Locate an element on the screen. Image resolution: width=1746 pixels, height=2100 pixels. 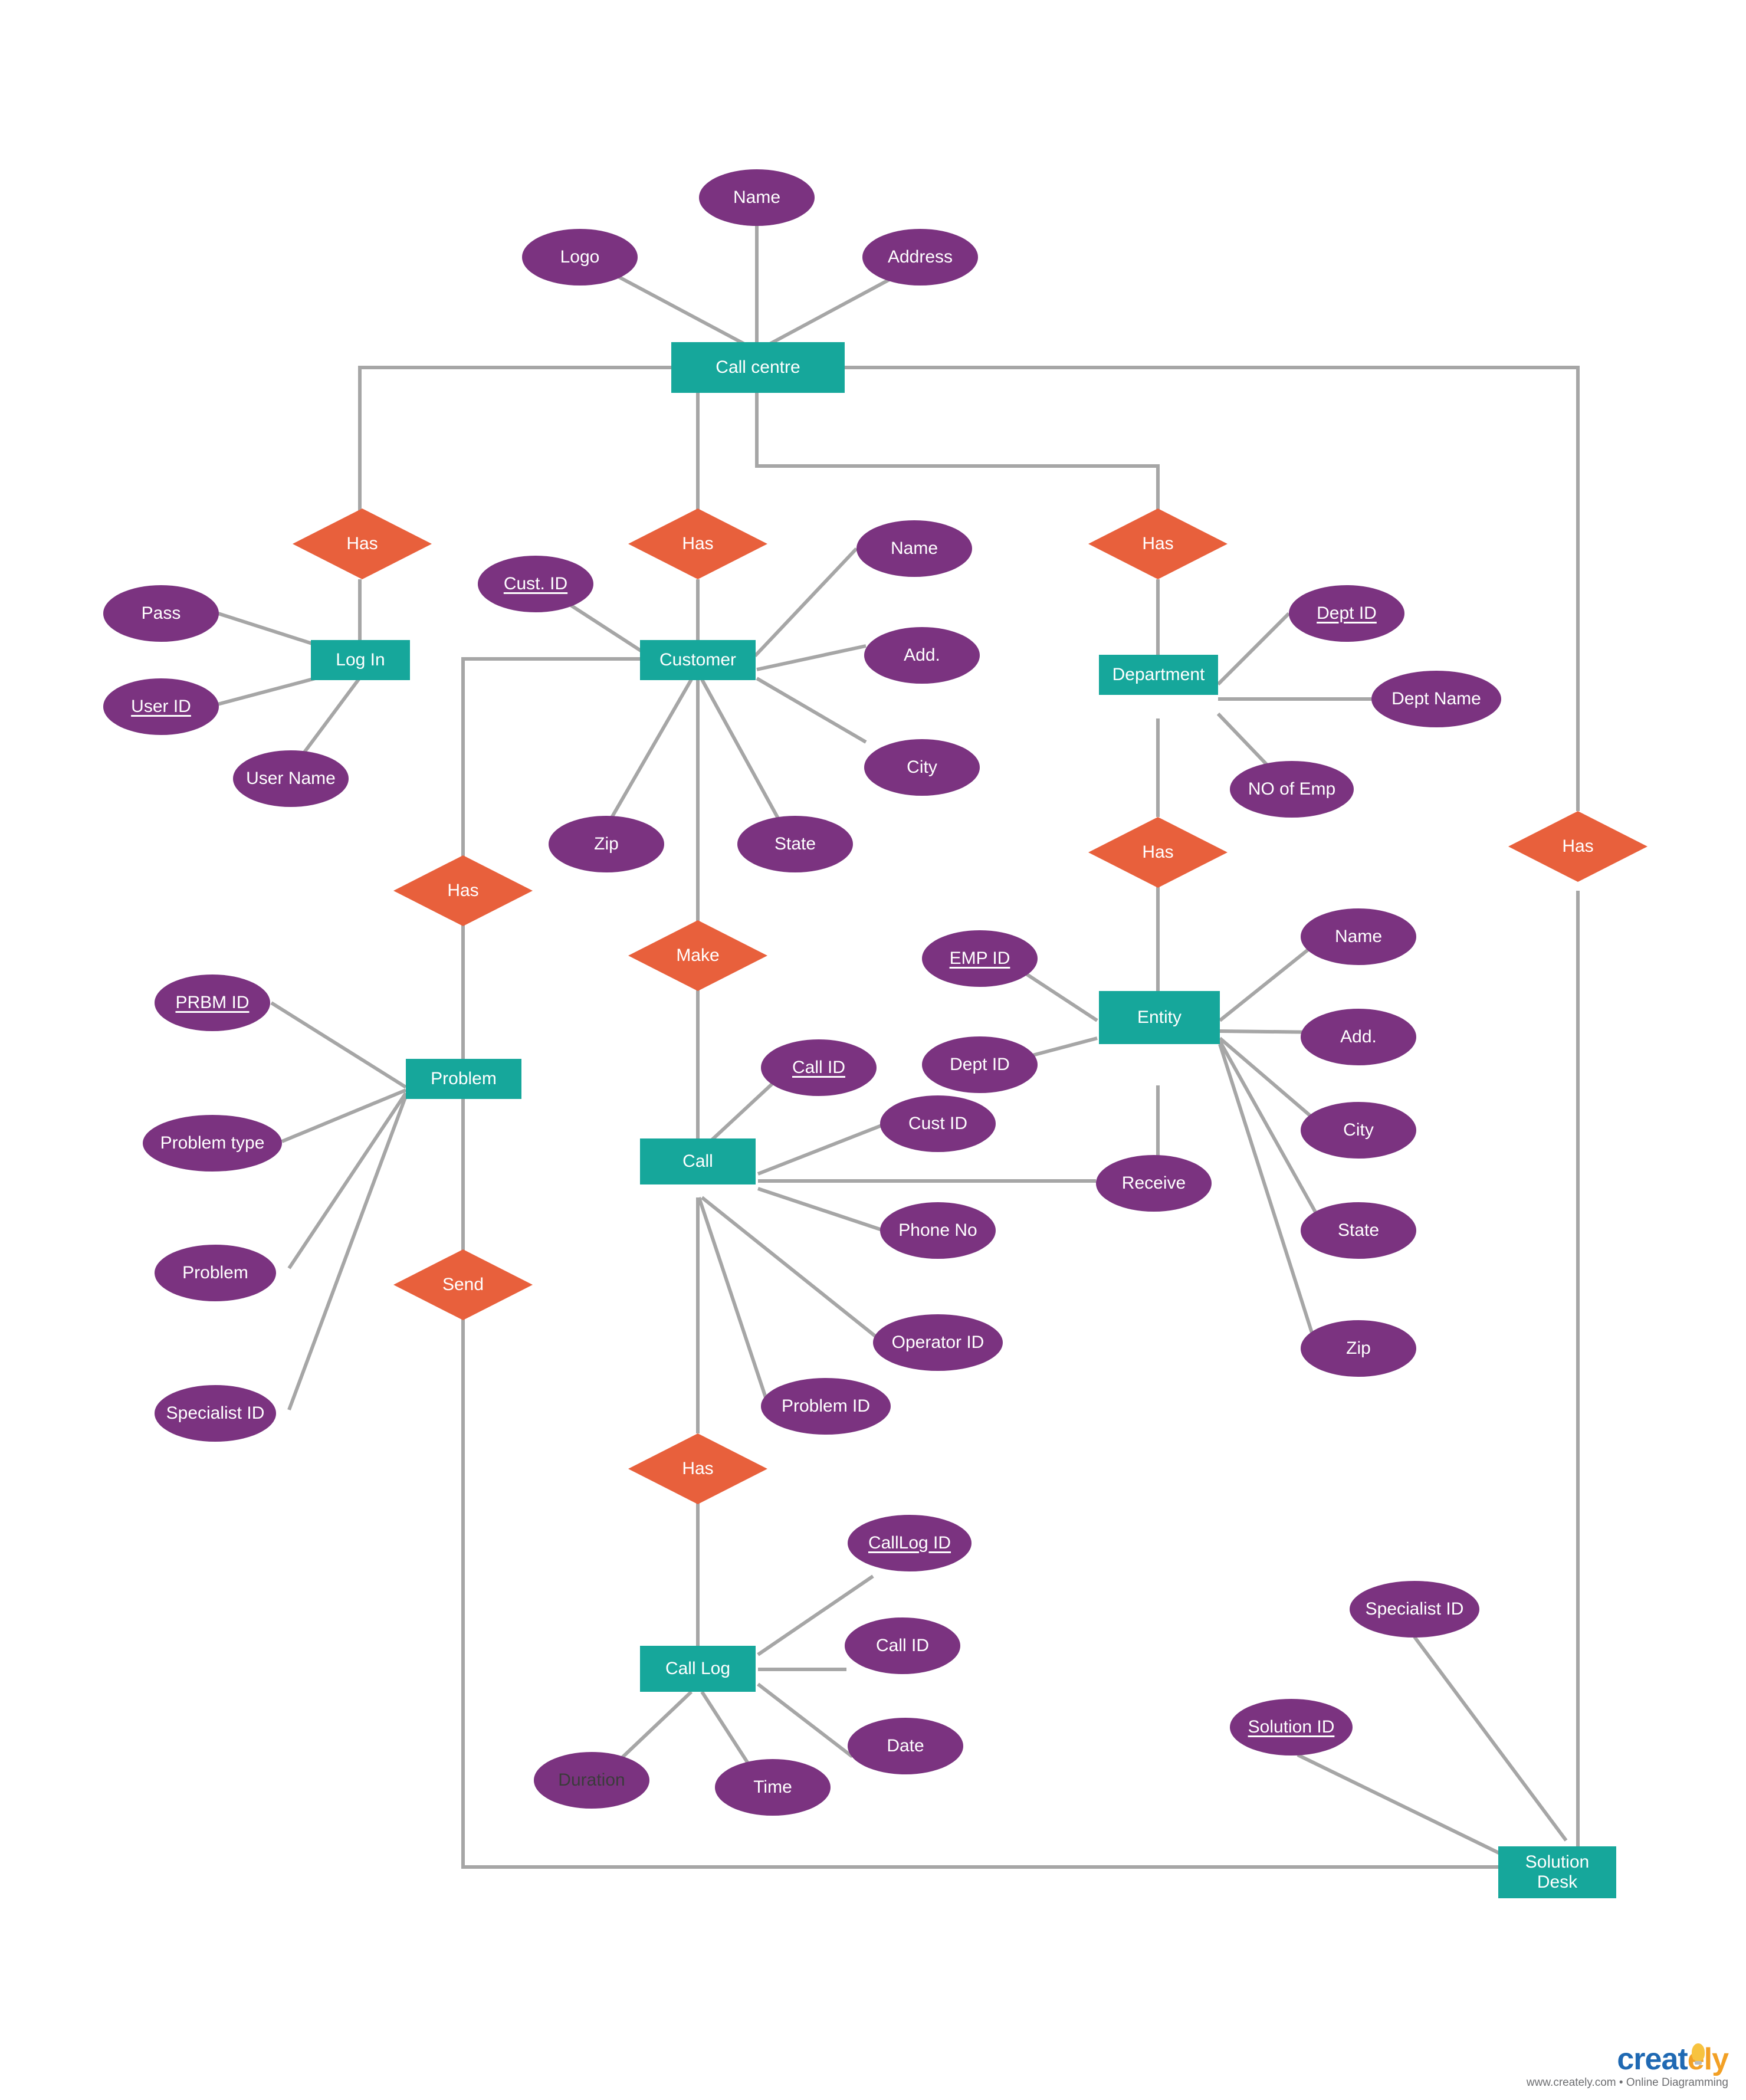
relationship-label: Send is located at coordinates (463, 1284).